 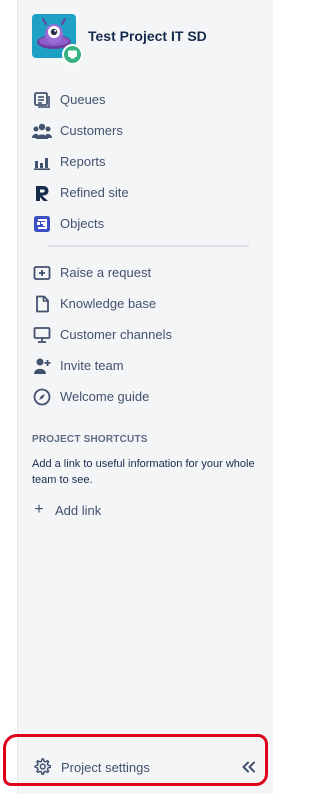 I want to click on plus-icon: +, so click(x=39, y=509).